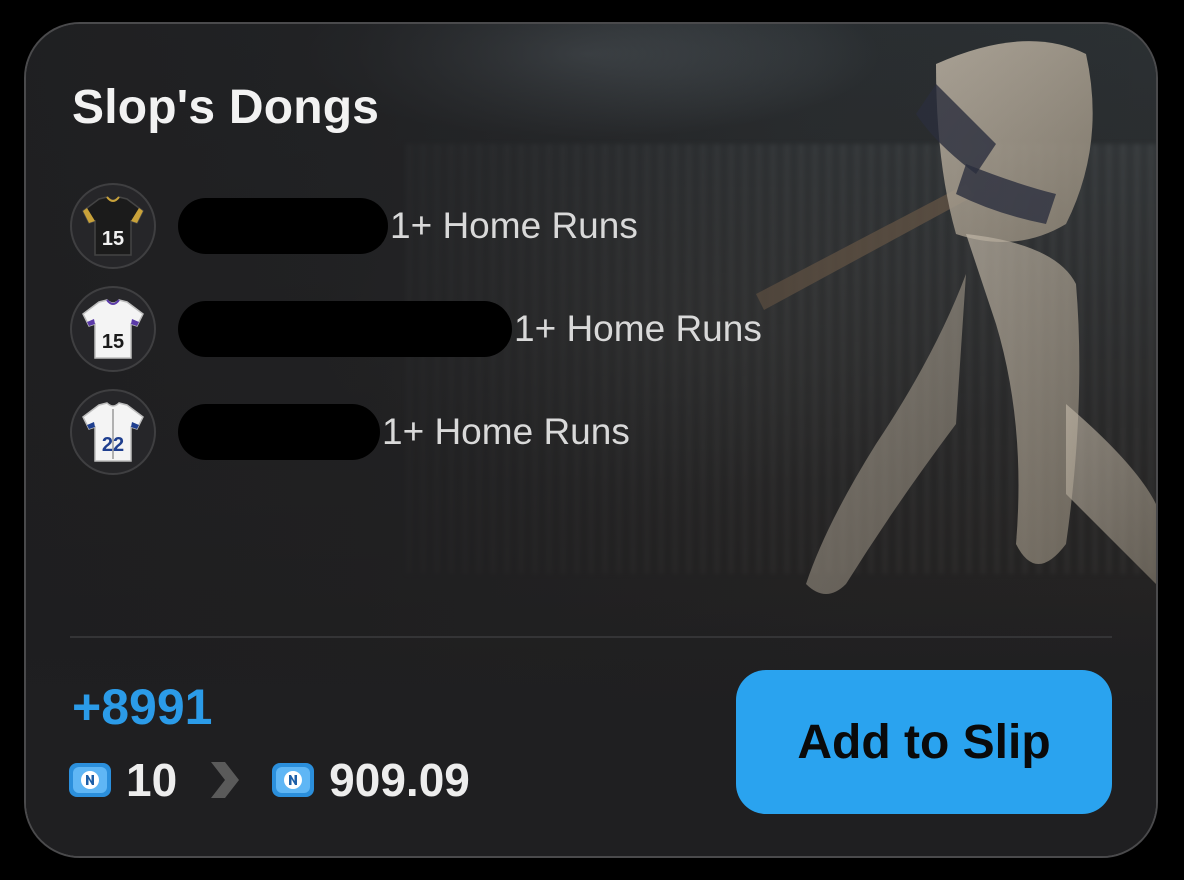  I want to click on jersey-avatar: 22, so click(113, 431).